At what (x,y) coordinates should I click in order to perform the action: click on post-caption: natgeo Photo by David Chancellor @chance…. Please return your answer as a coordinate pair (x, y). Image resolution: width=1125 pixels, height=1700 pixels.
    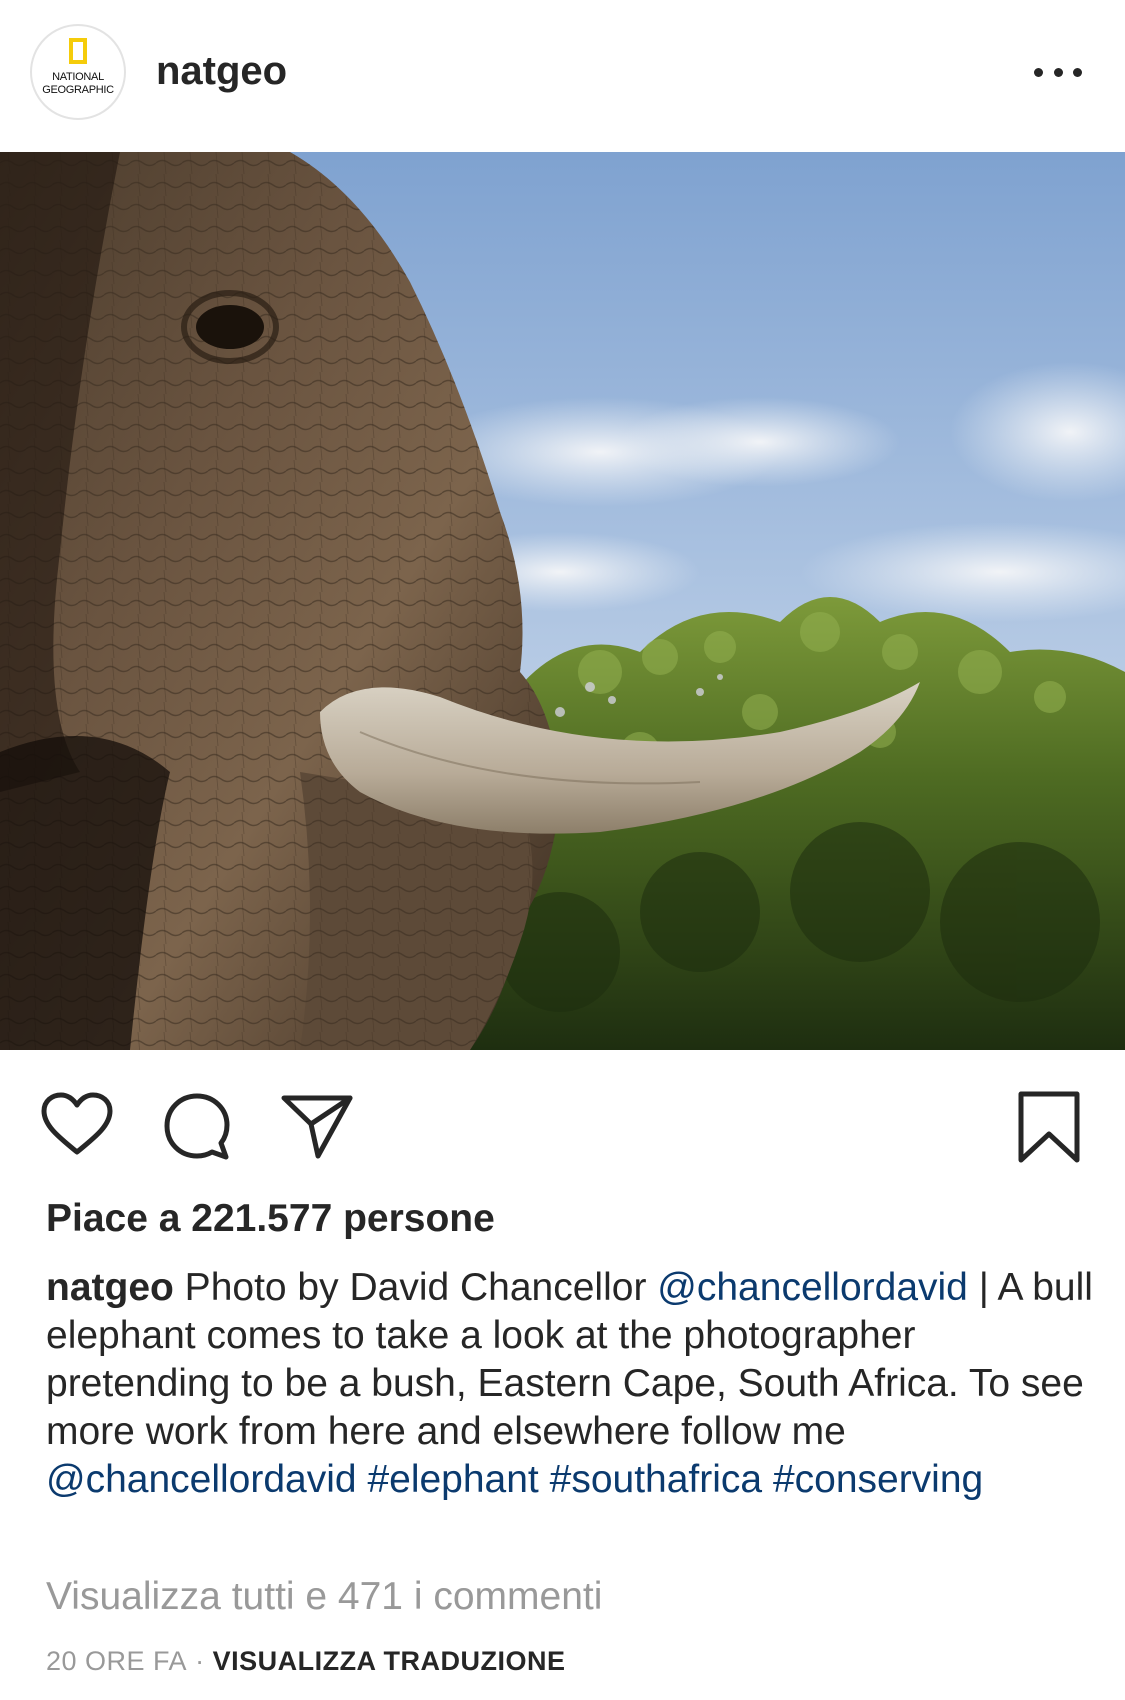
    Looking at the image, I should click on (571, 1384).